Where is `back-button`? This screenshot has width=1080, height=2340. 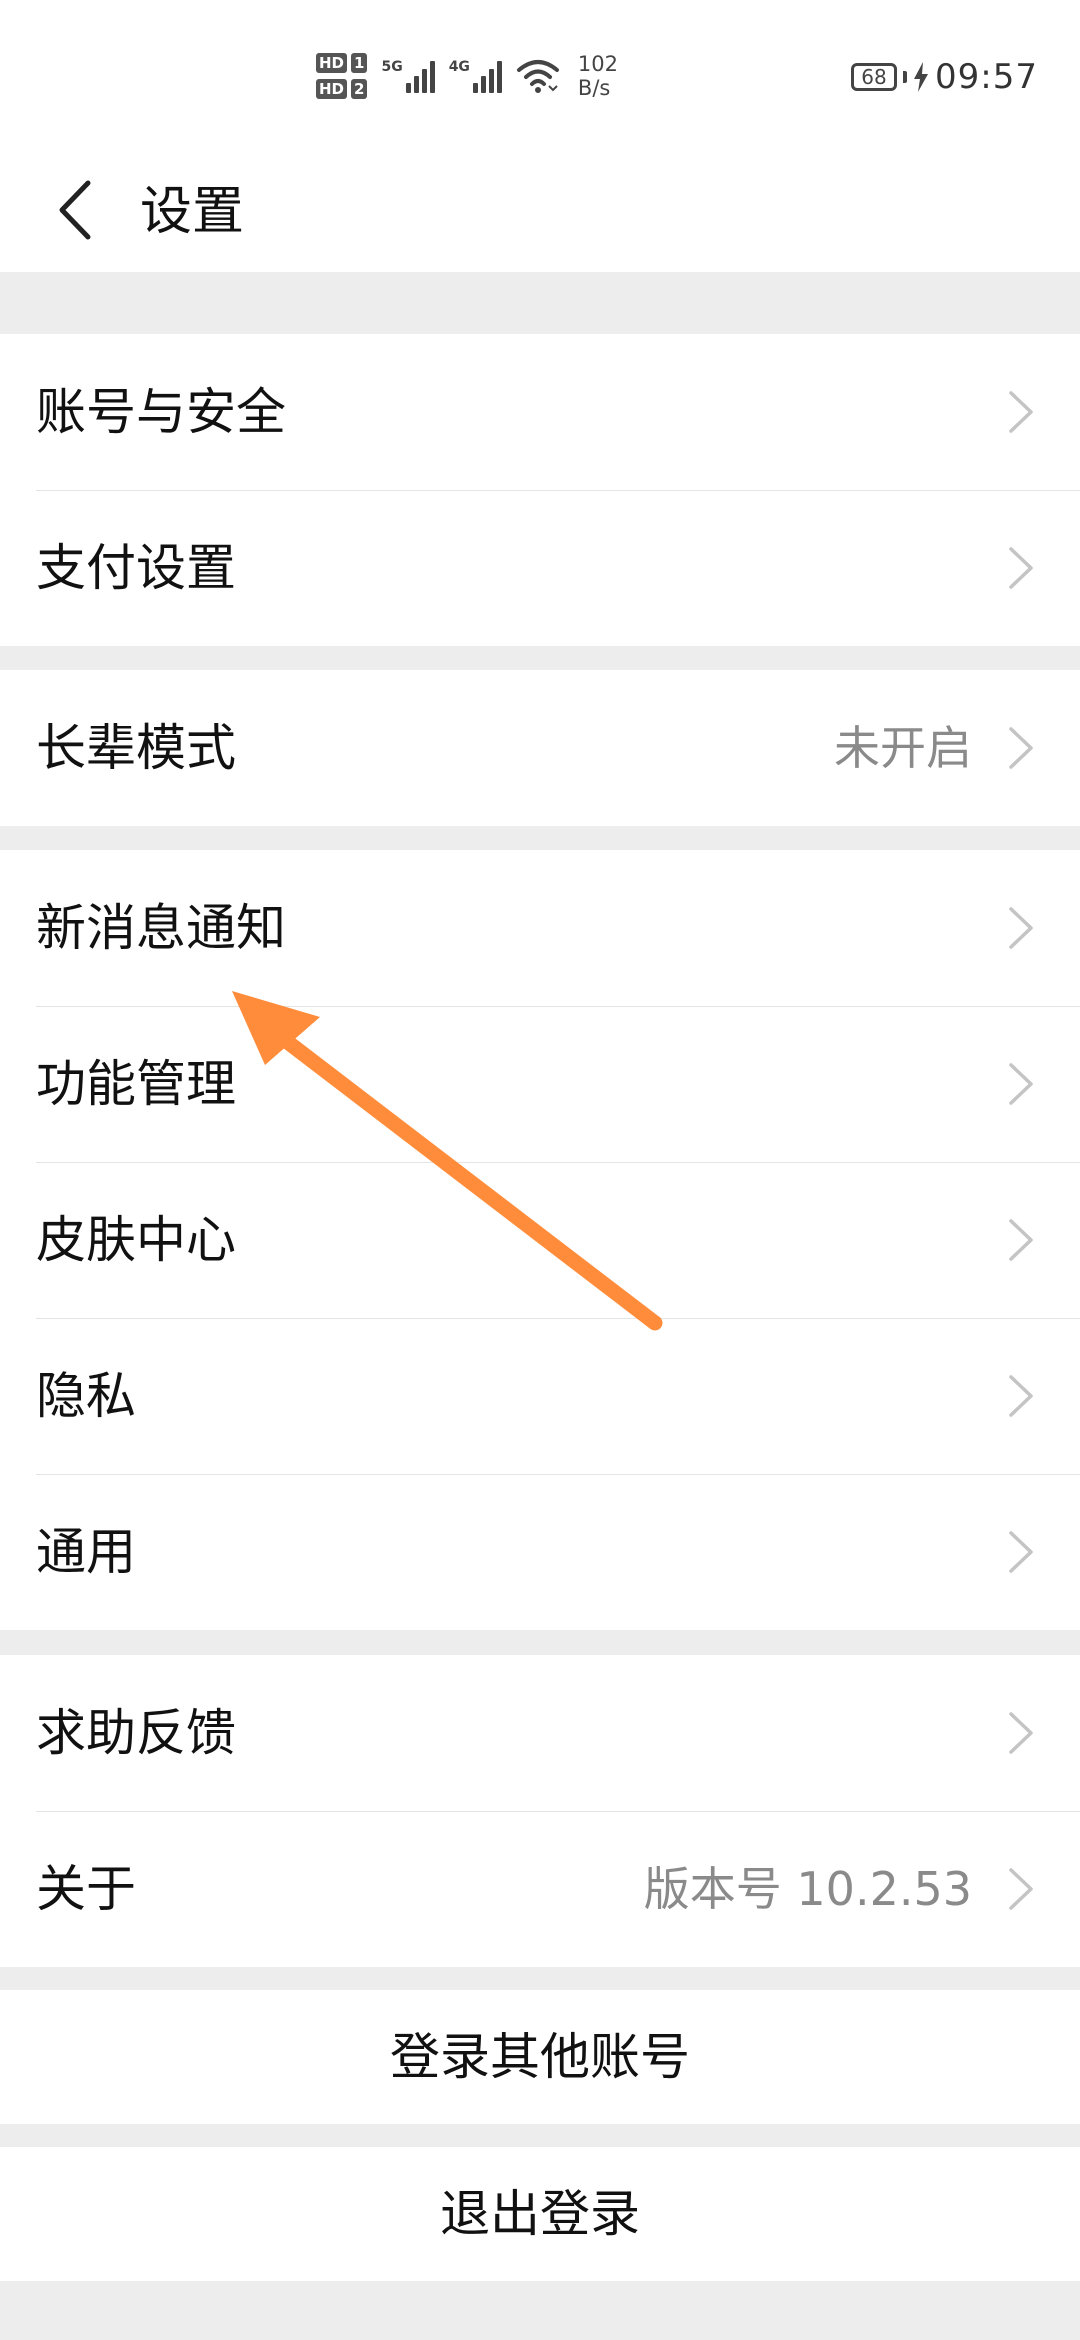 back-button is located at coordinates (74, 210).